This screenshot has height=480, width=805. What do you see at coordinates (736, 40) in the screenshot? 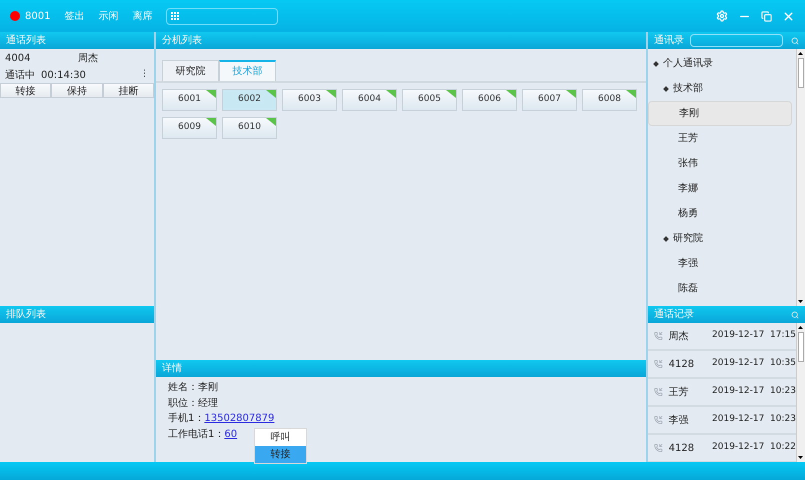
I see `search-field` at bounding box center [736, 40].